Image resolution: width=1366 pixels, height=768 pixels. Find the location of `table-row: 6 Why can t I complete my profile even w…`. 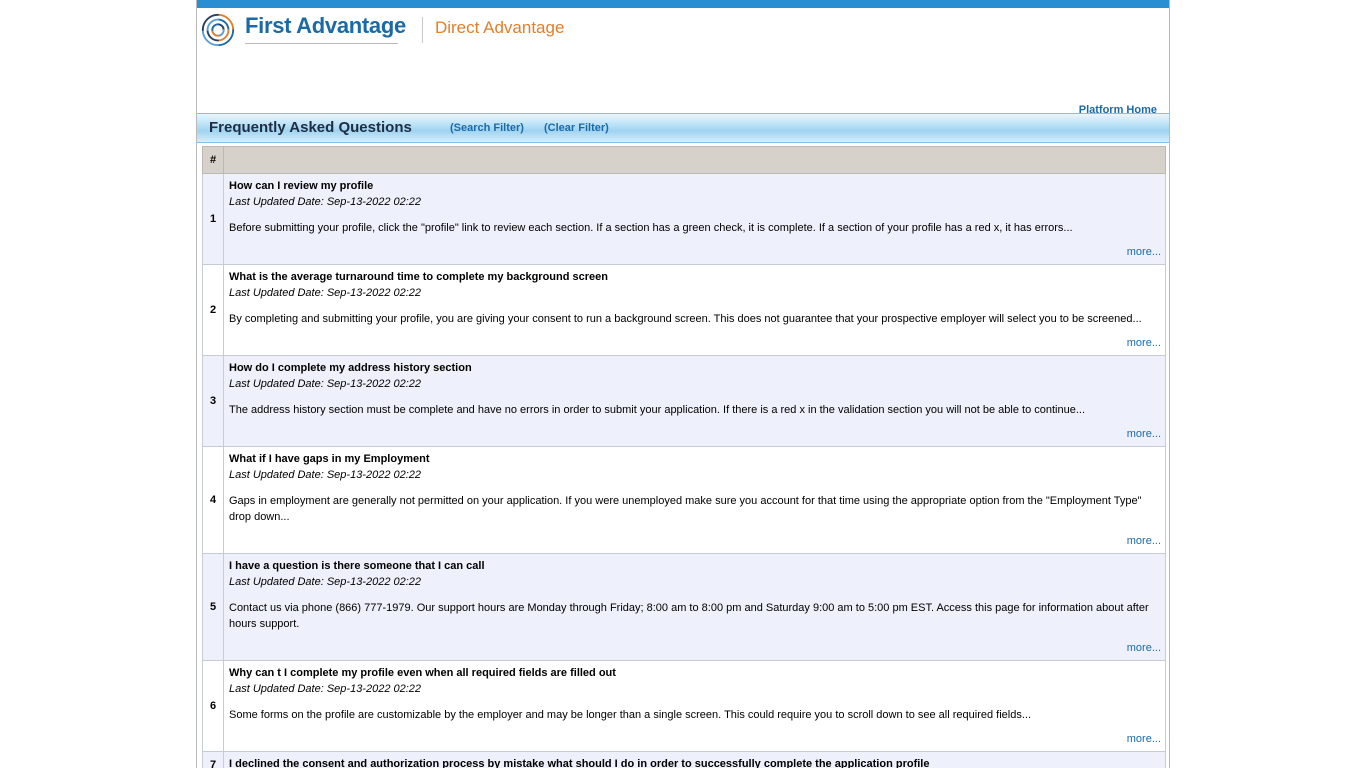

table-row: 6 Why can t I complete my profile even w… is located at coordinates (684, 706).